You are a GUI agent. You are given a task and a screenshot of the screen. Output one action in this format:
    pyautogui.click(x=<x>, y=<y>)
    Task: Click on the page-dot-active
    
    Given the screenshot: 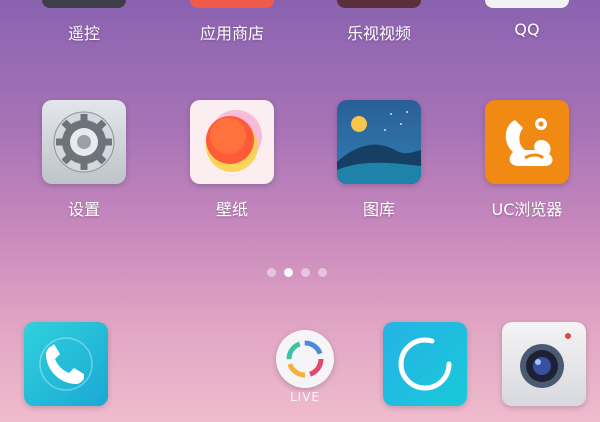 What is the action you would take?
    pyautogui.click(x=288, y=272)
    